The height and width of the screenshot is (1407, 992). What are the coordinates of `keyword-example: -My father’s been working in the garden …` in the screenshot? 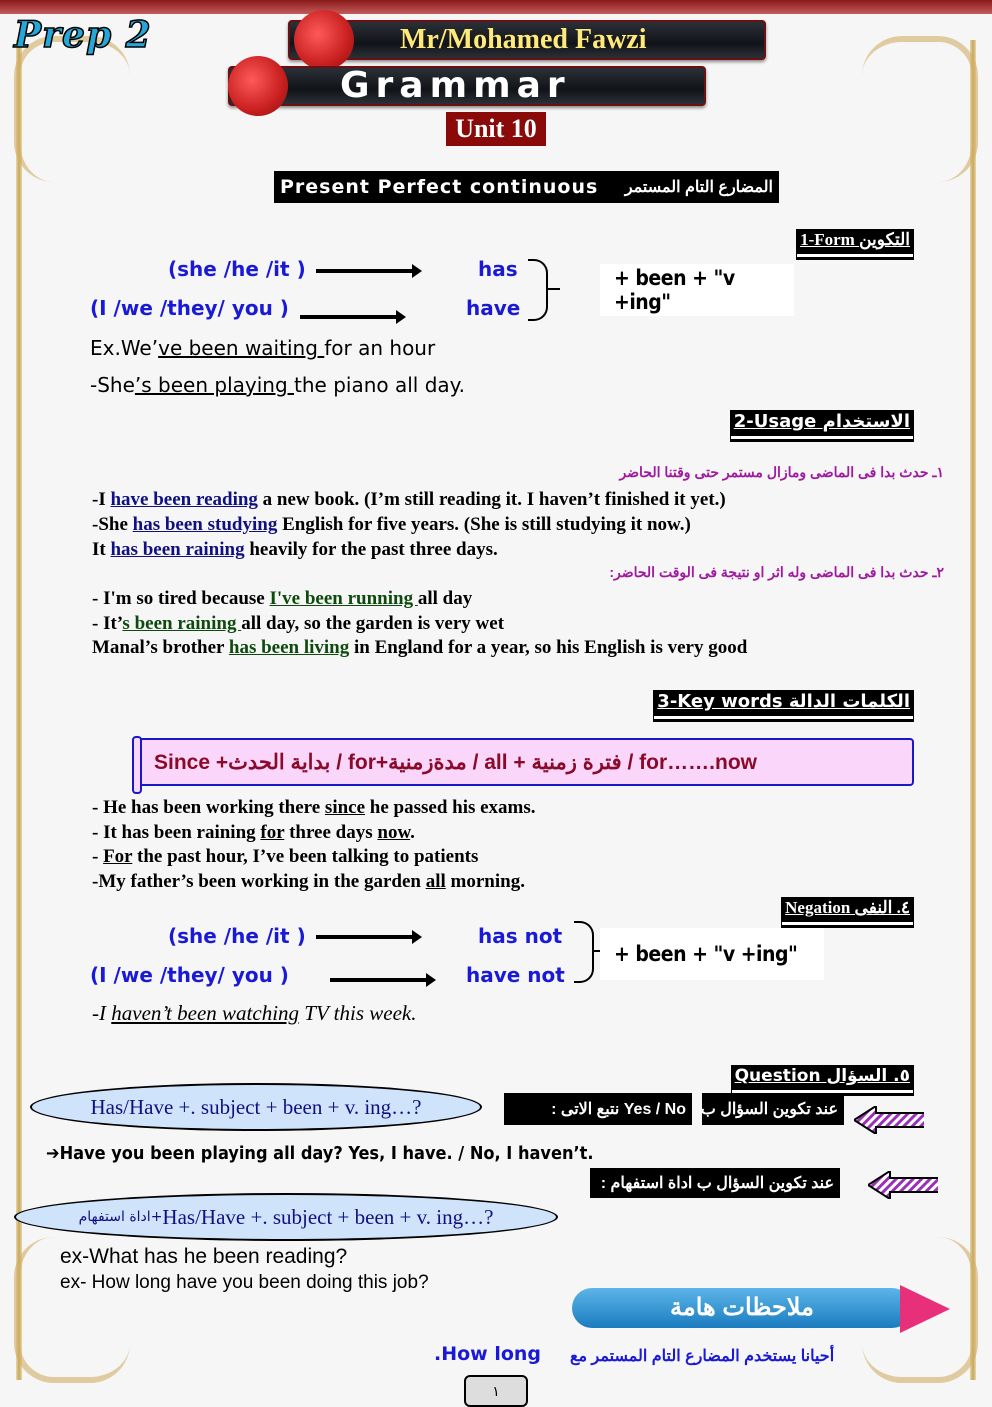 It's located at (308, 882).